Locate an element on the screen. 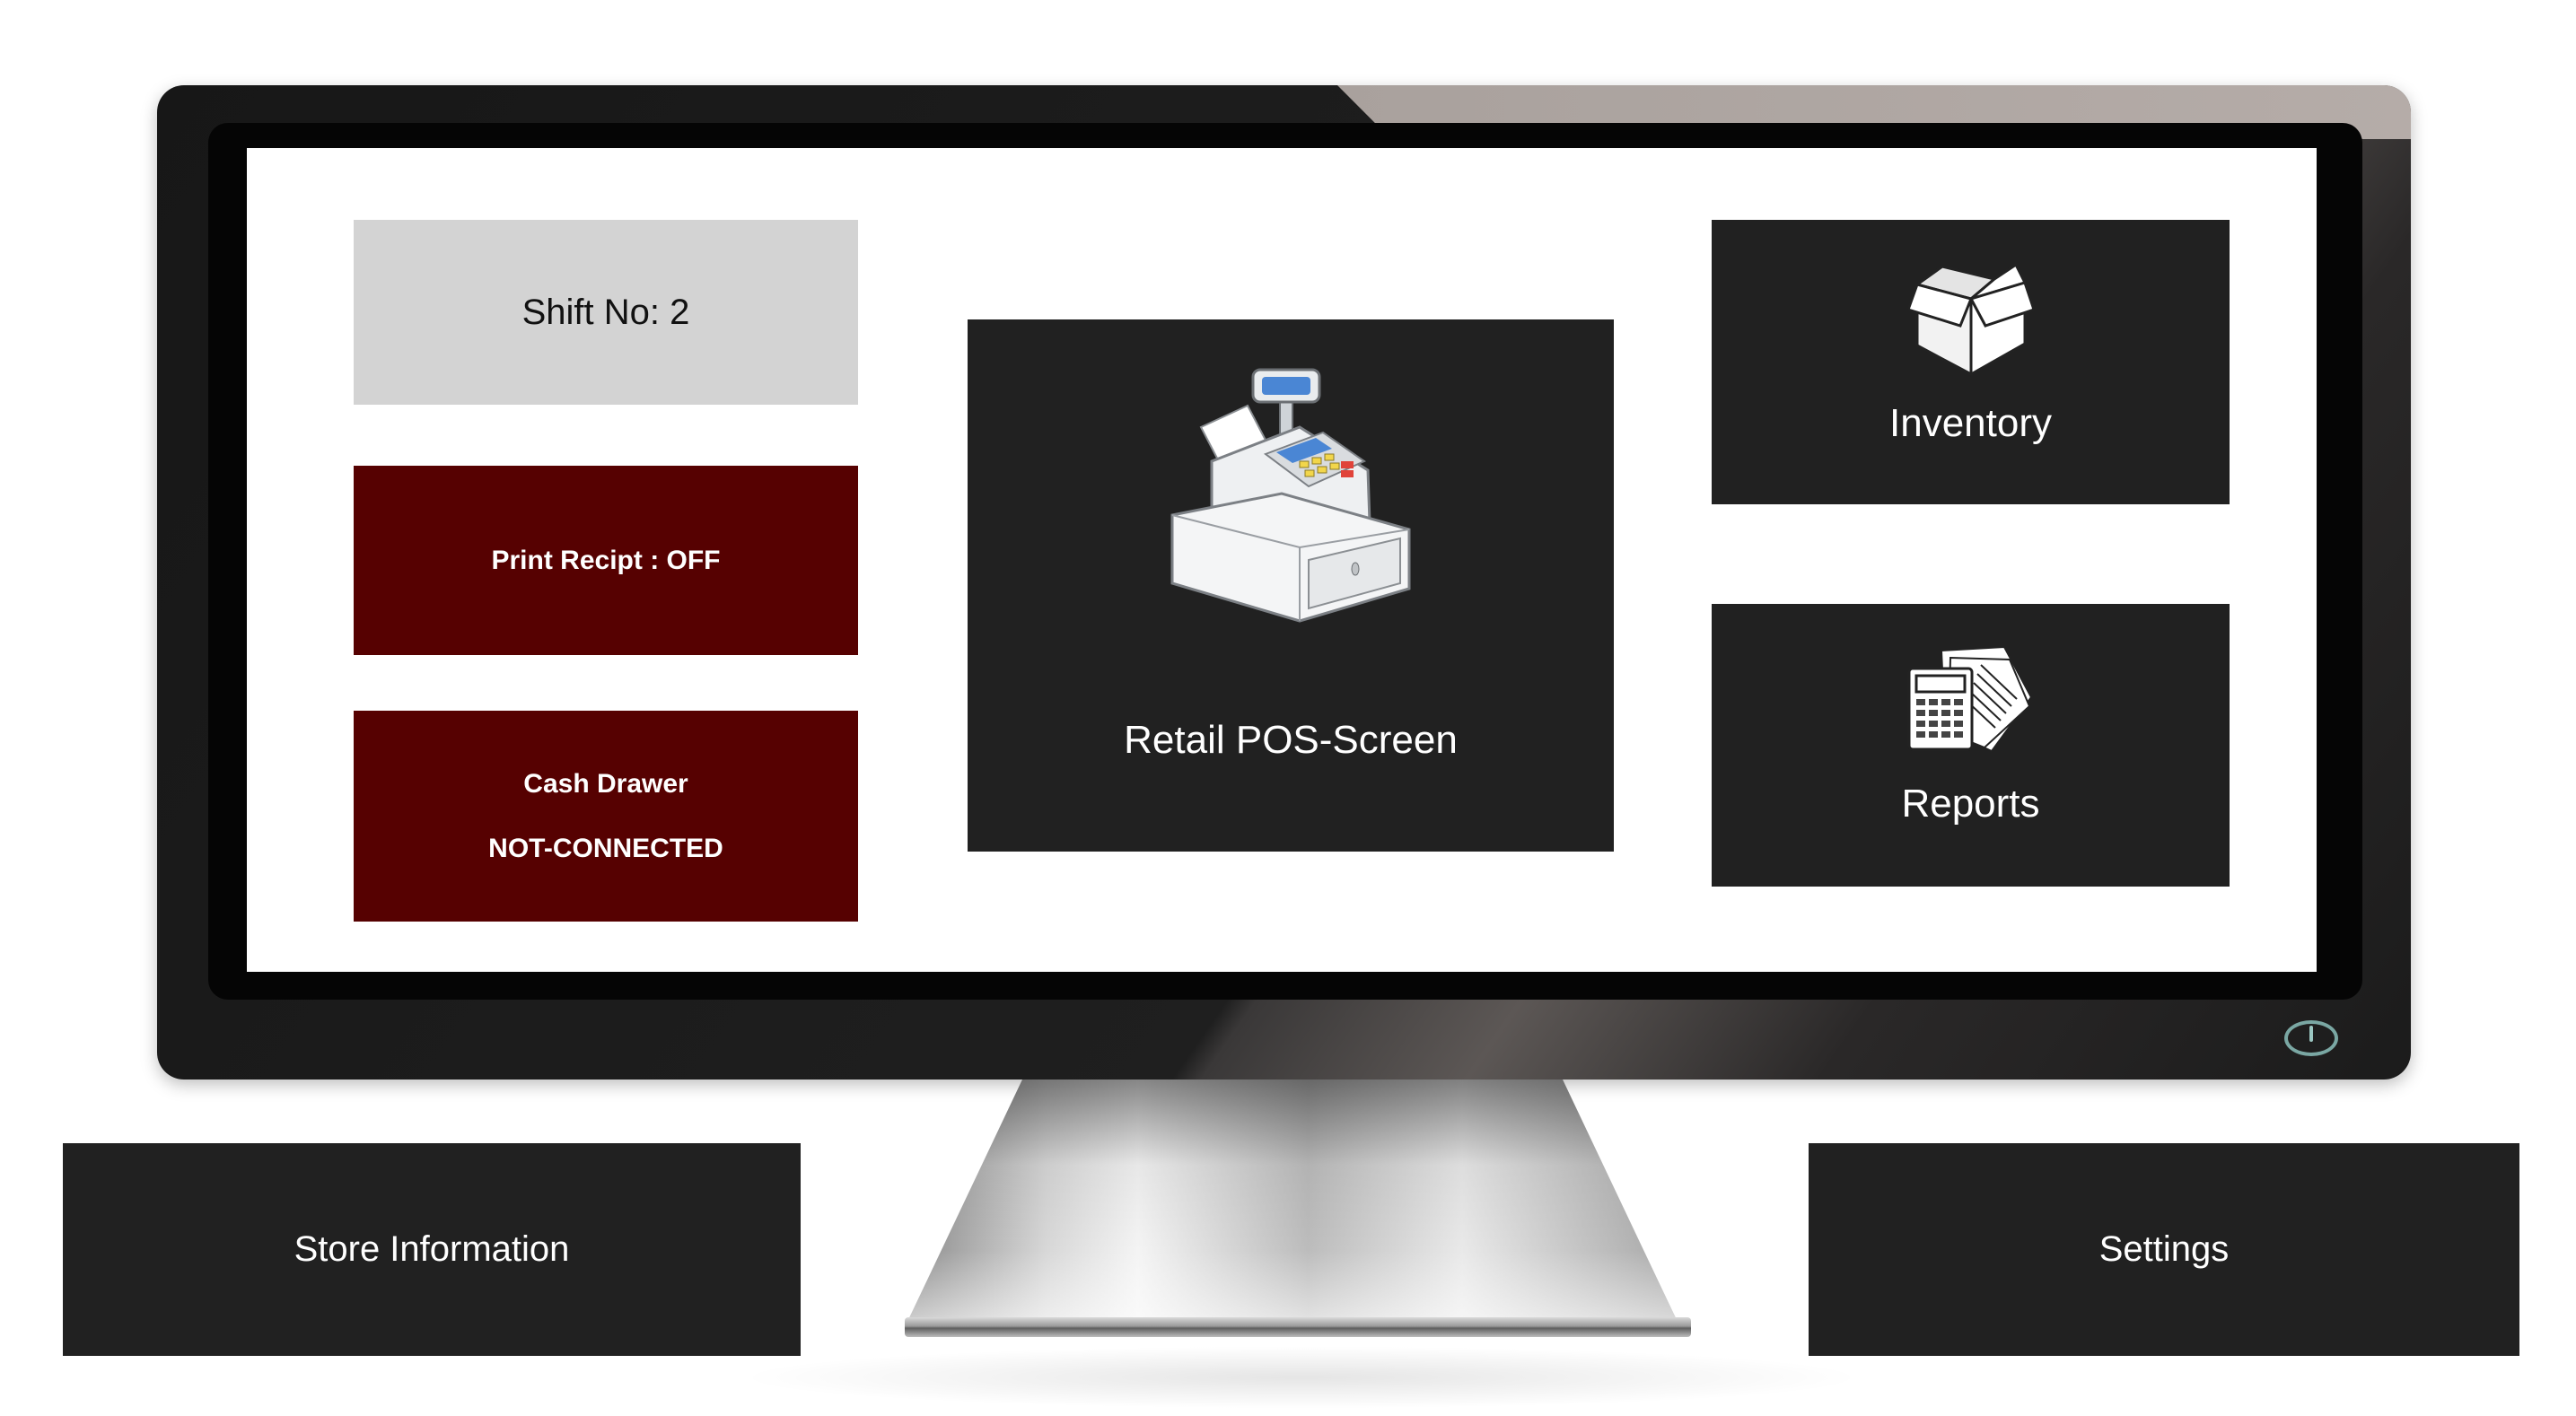 This screenshot has width=2576, height=1416. settings-button: Settings is located at coordinates (2164, 1249).